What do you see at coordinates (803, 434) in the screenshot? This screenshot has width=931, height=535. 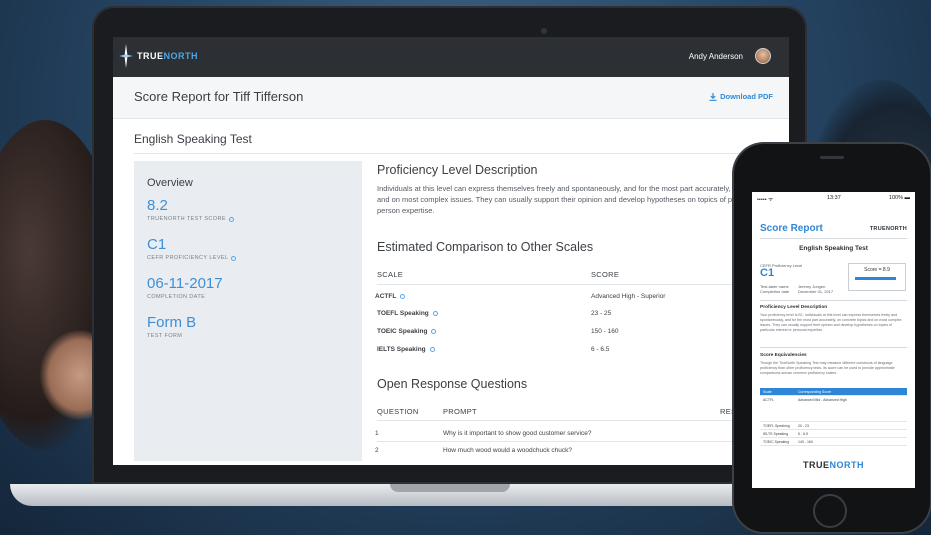 I see `table-cell-score: 5 - 6.5` at bounding box center [803, 434].